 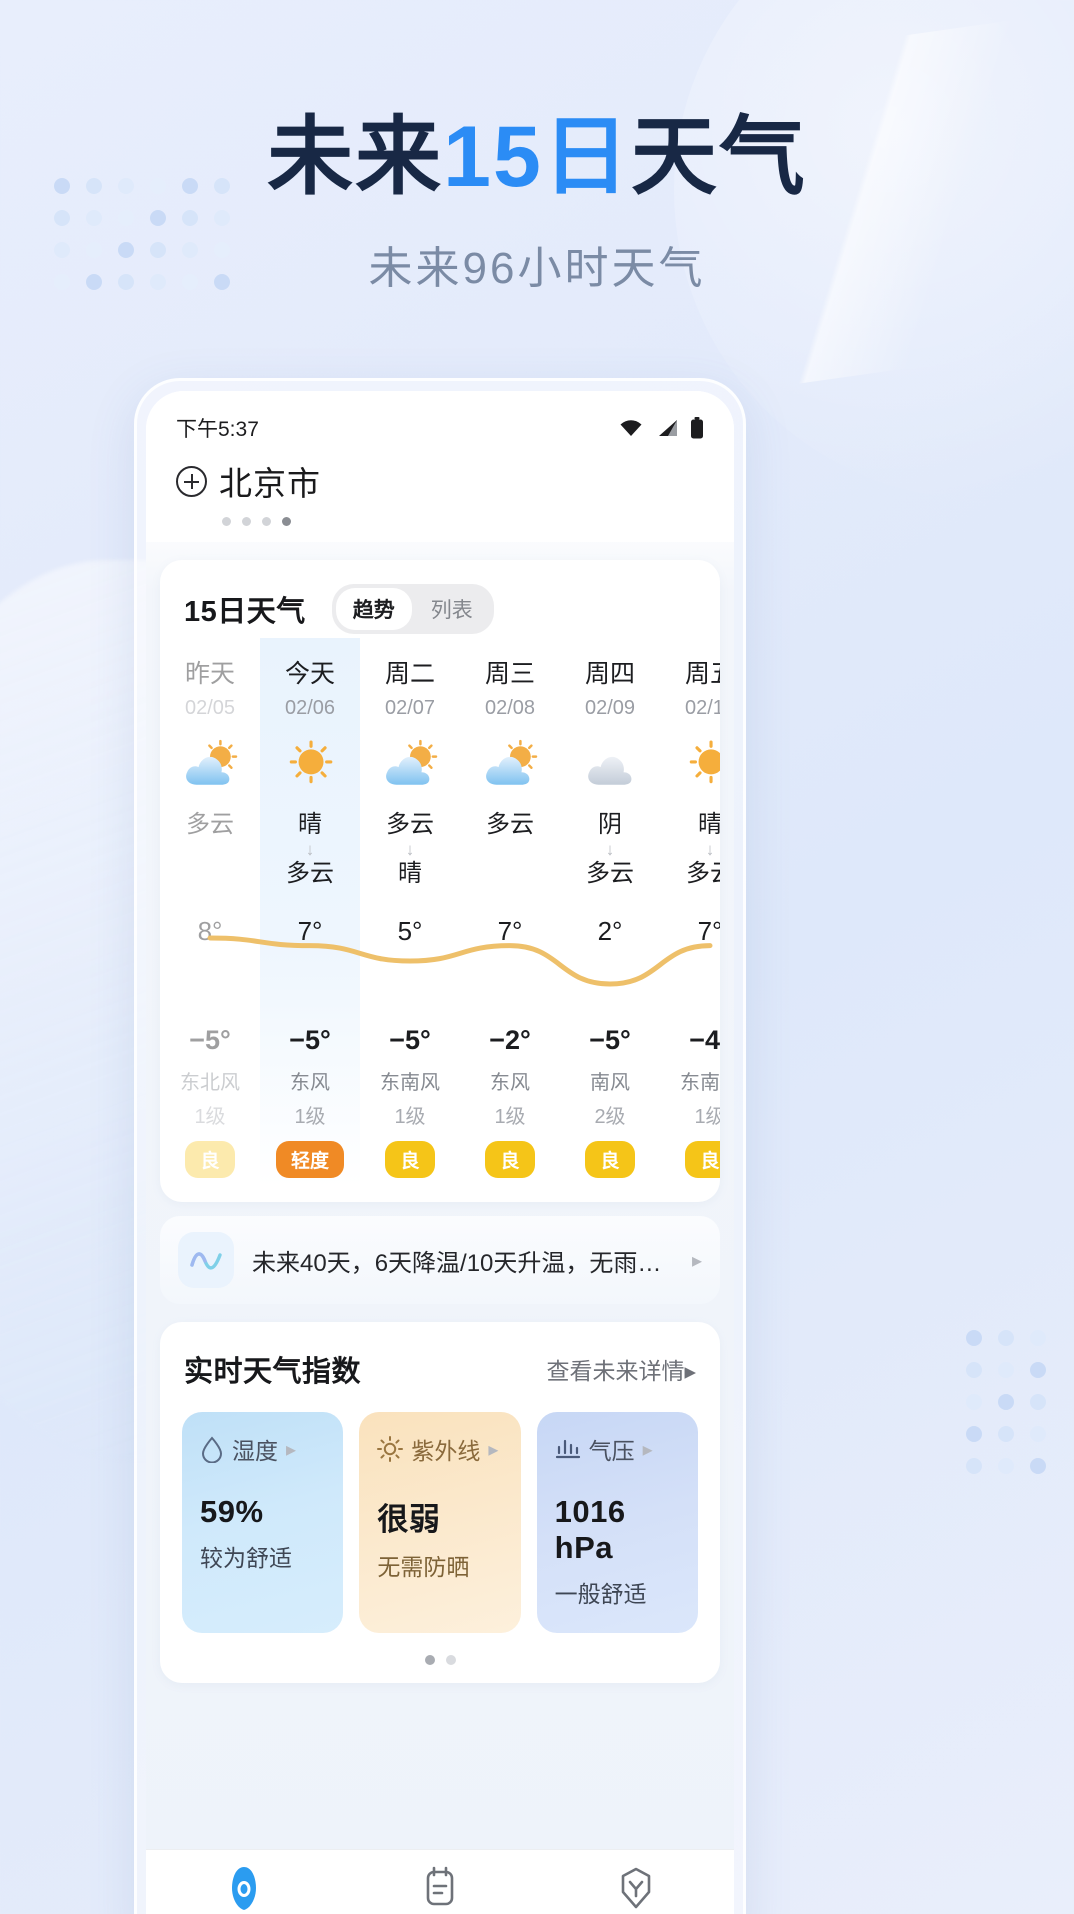 I want to click on view-future-details-link: 查看未来详情▸, so click(x=621, y=1369).